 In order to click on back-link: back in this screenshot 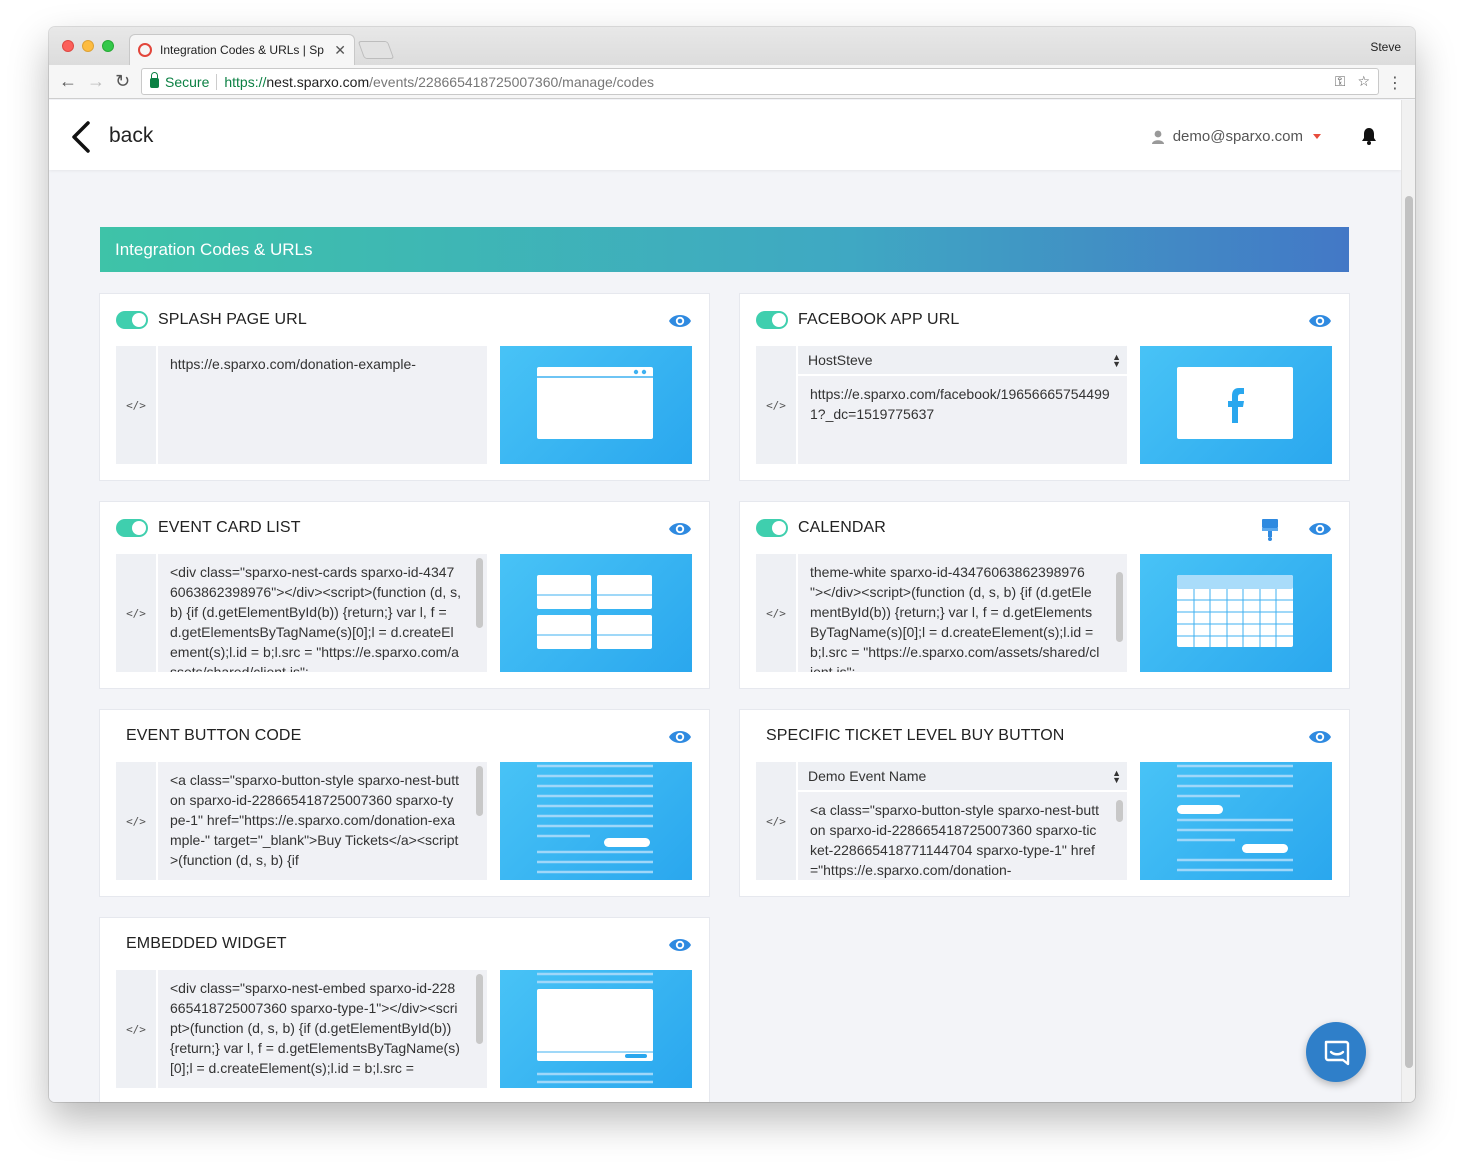, I will do `click(131, 136)`.